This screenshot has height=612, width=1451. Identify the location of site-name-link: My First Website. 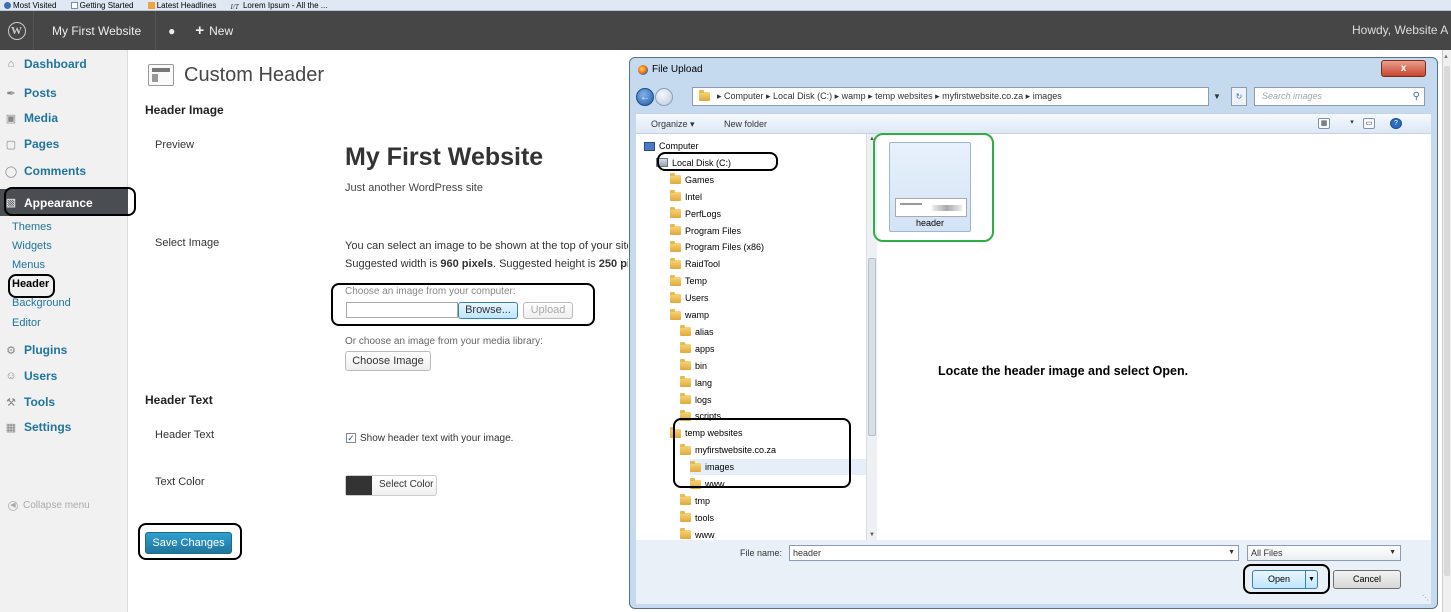
(95, 30).